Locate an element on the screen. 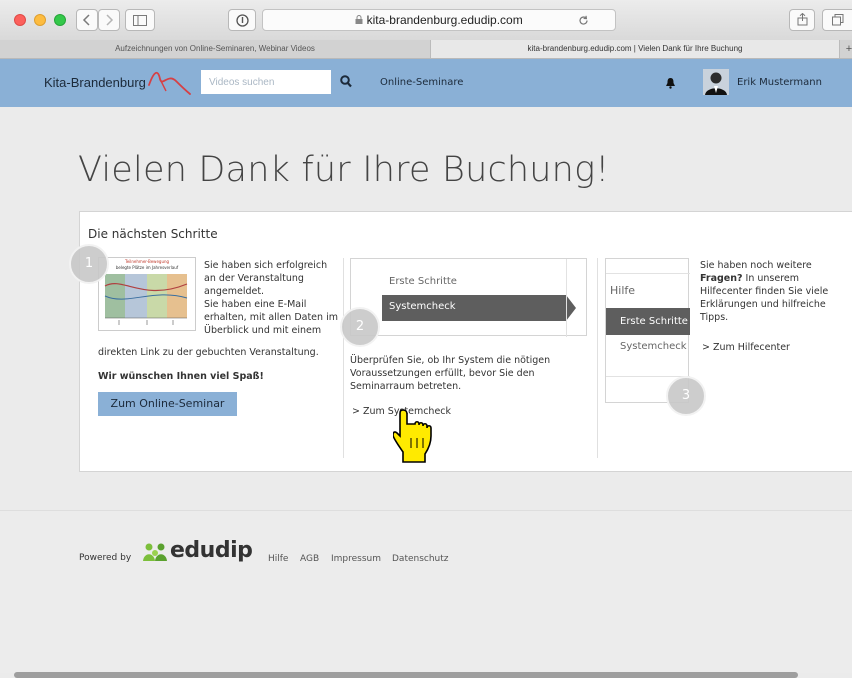  browser-titlebar: kita-brandenburg.edudip.com is located at coordinates (426, 20).